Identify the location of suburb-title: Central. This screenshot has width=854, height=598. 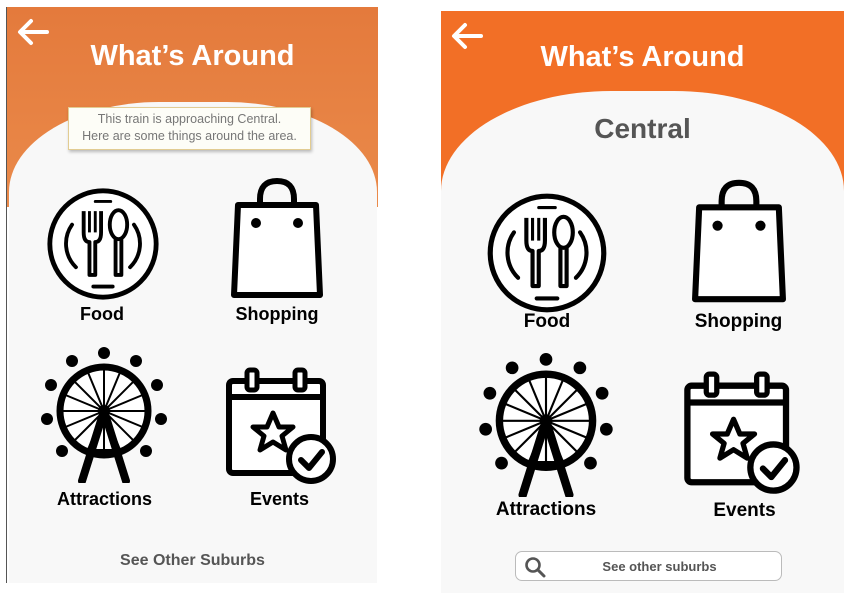
(642, 128).